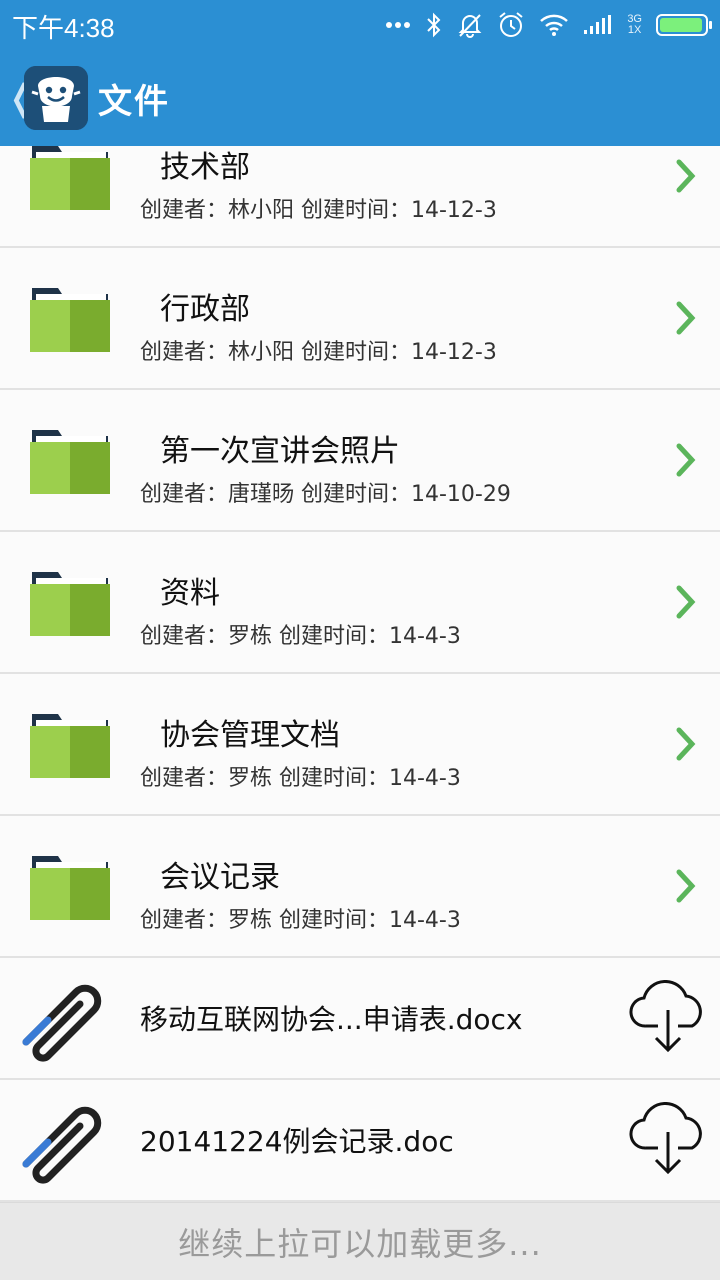 The image size is (720, 1280). Describe the element at coordinates (598, 24) in the screenshot. I see `signal-icon` at that location.